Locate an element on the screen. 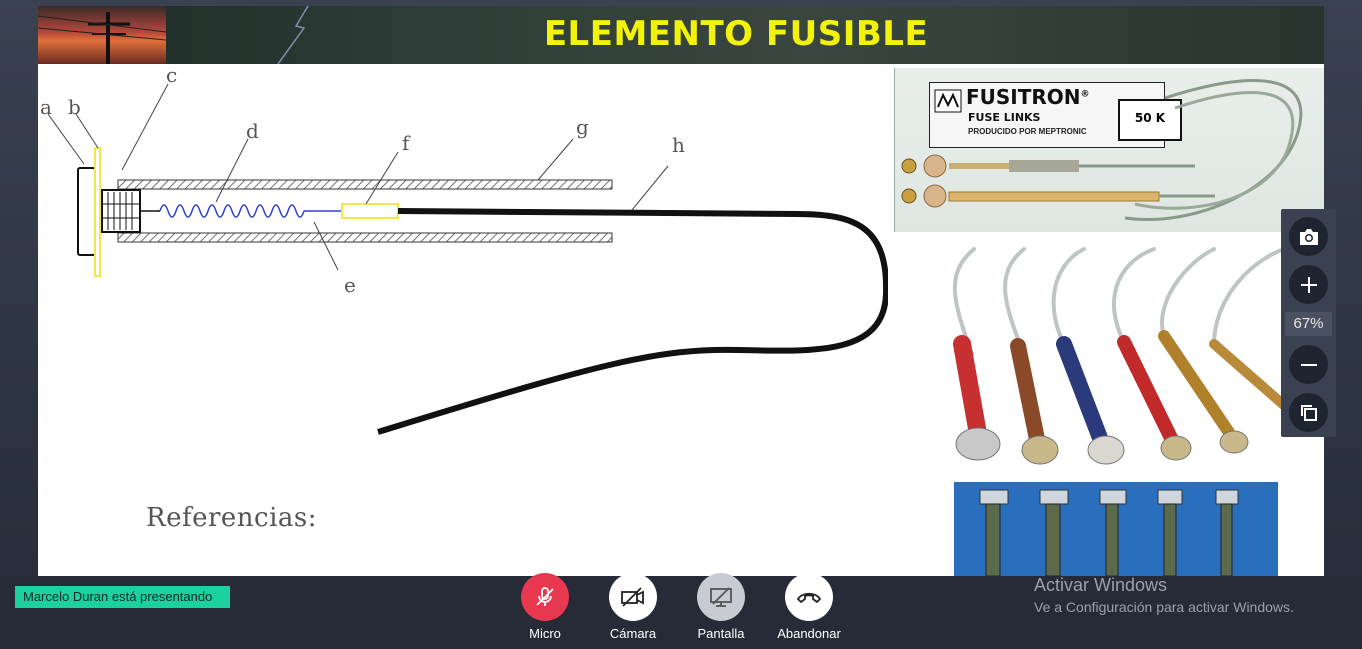  camera-off-icon is located at coordinates (632, 597).